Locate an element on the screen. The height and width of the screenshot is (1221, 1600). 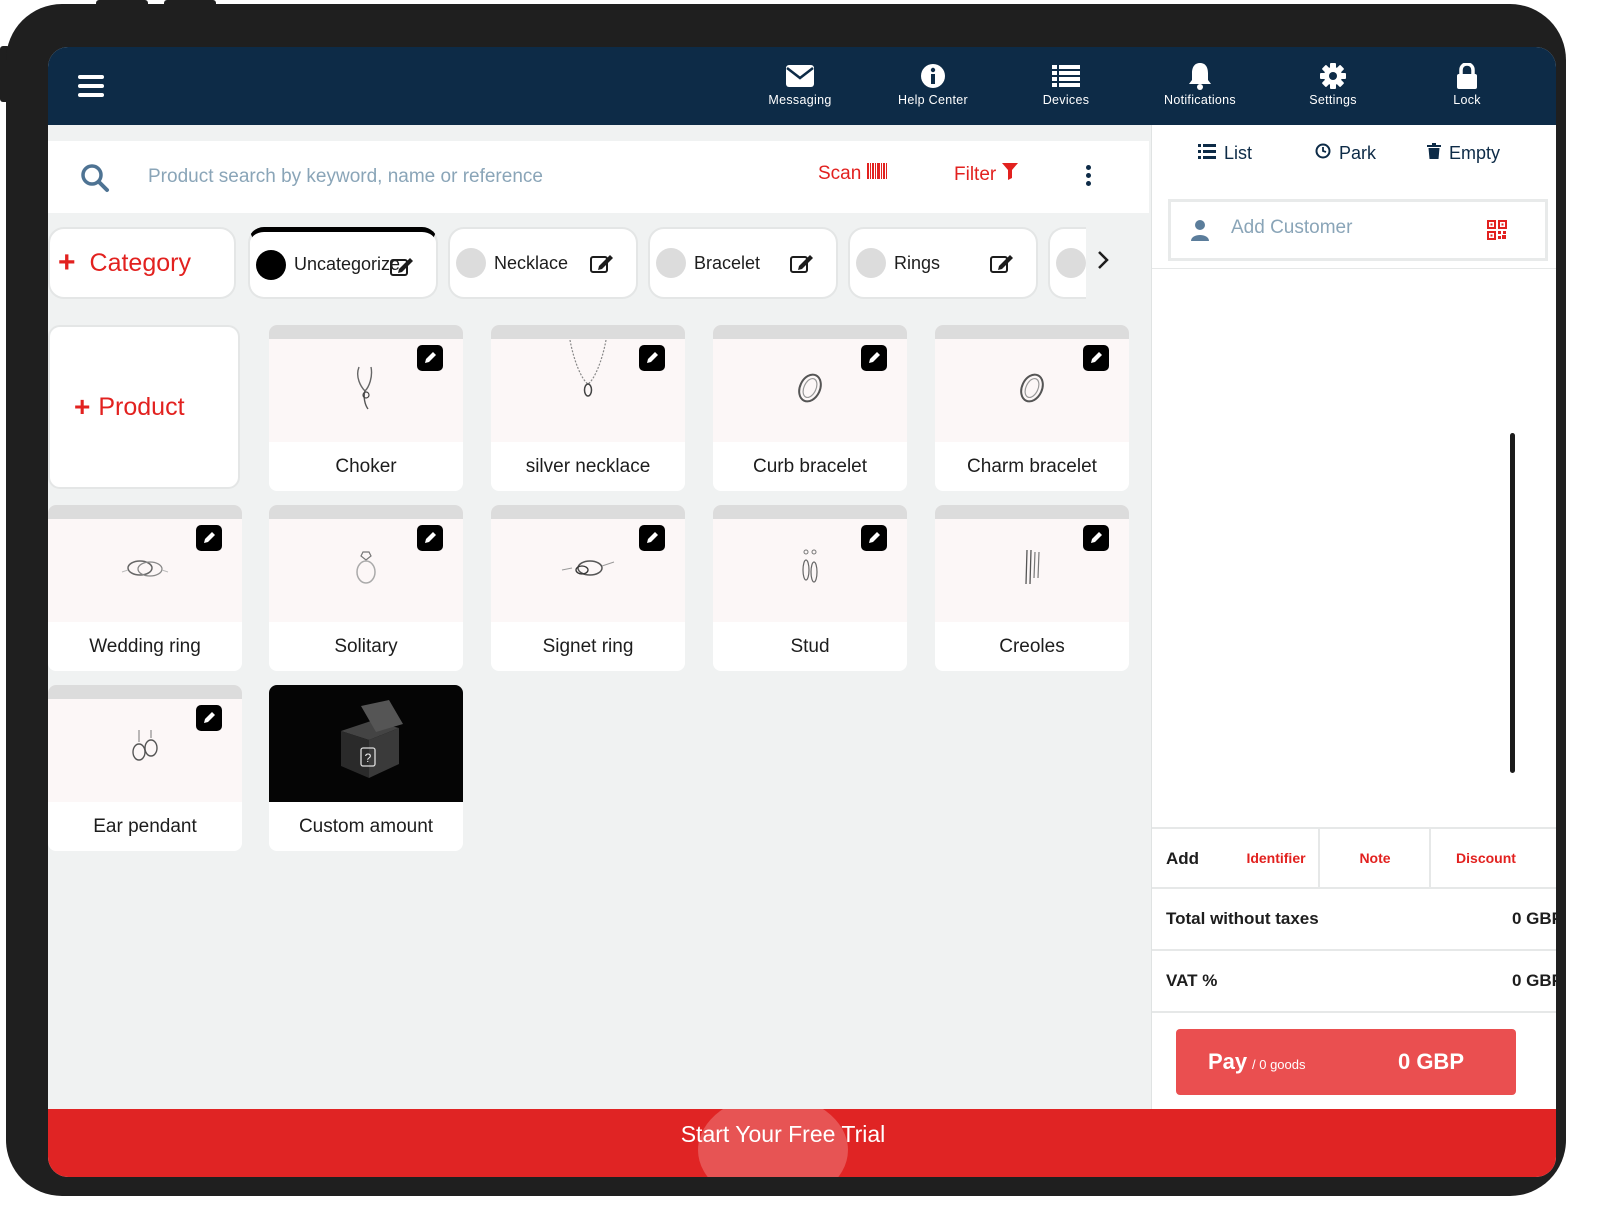
nav-settings: Settings is located at coordinates (1333, 83).